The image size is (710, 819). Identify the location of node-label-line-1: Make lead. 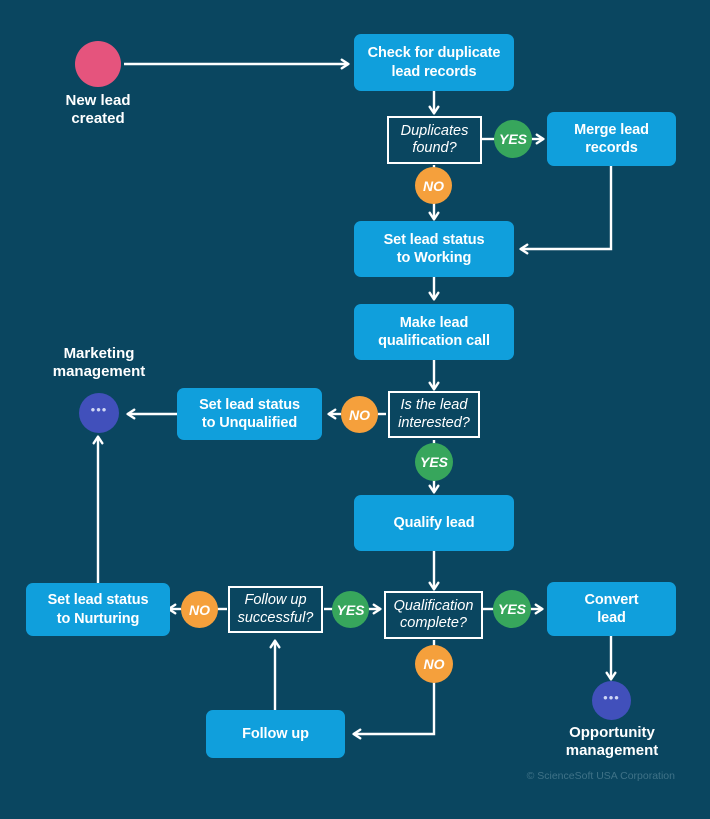
(434, 322).